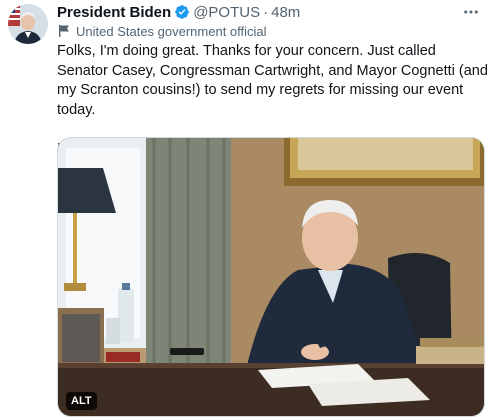 Image resolution: width=500 pixels, height=420 pixels. Describe the element at coordinates (81, 401) in the screenshot. I see `alt-text-badge: ALT` at that location.